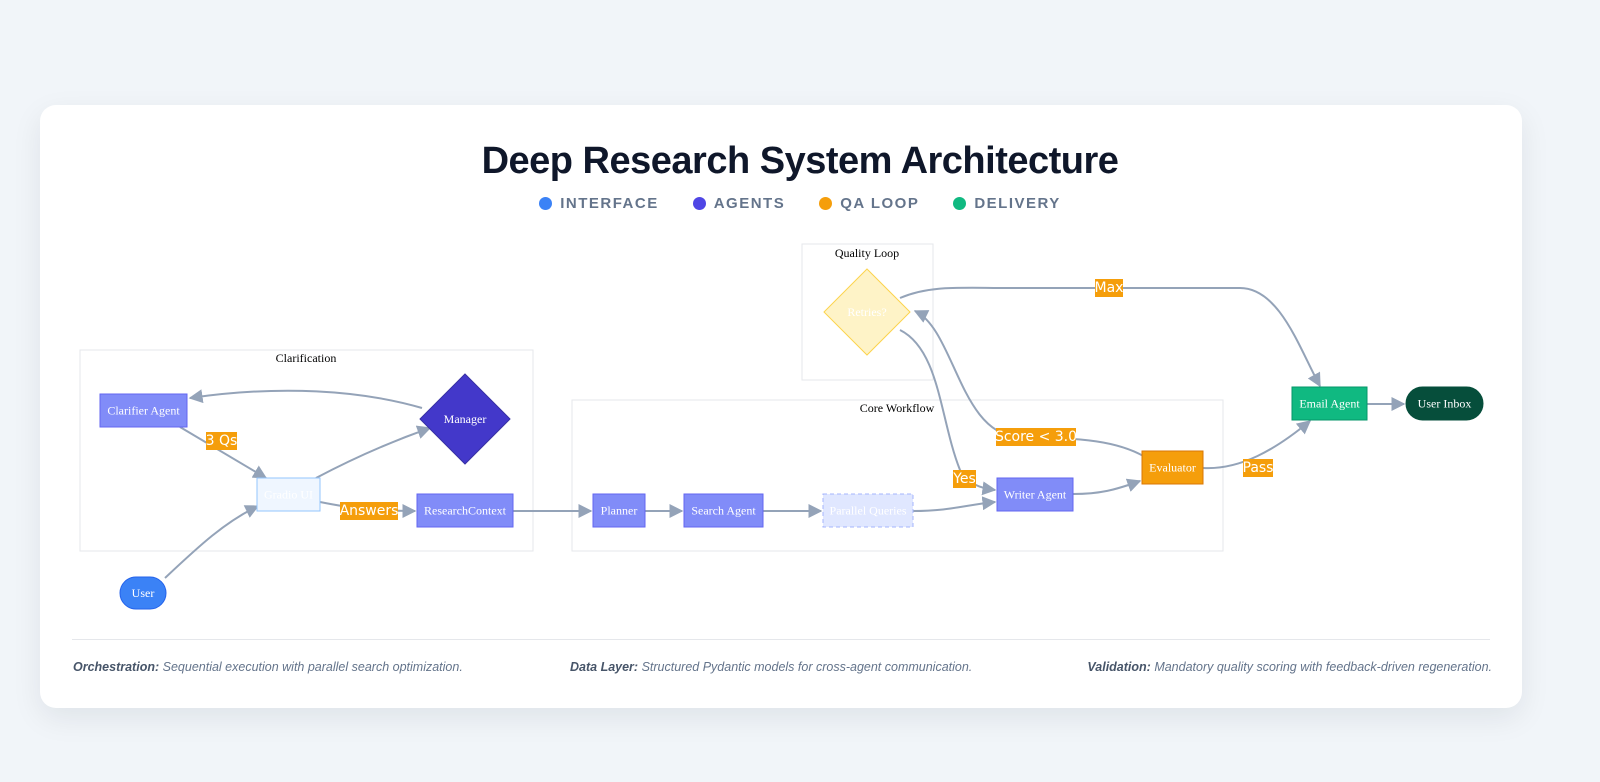  I want to click on node-gradio-ui: Gradio UI, so click(288, 494).